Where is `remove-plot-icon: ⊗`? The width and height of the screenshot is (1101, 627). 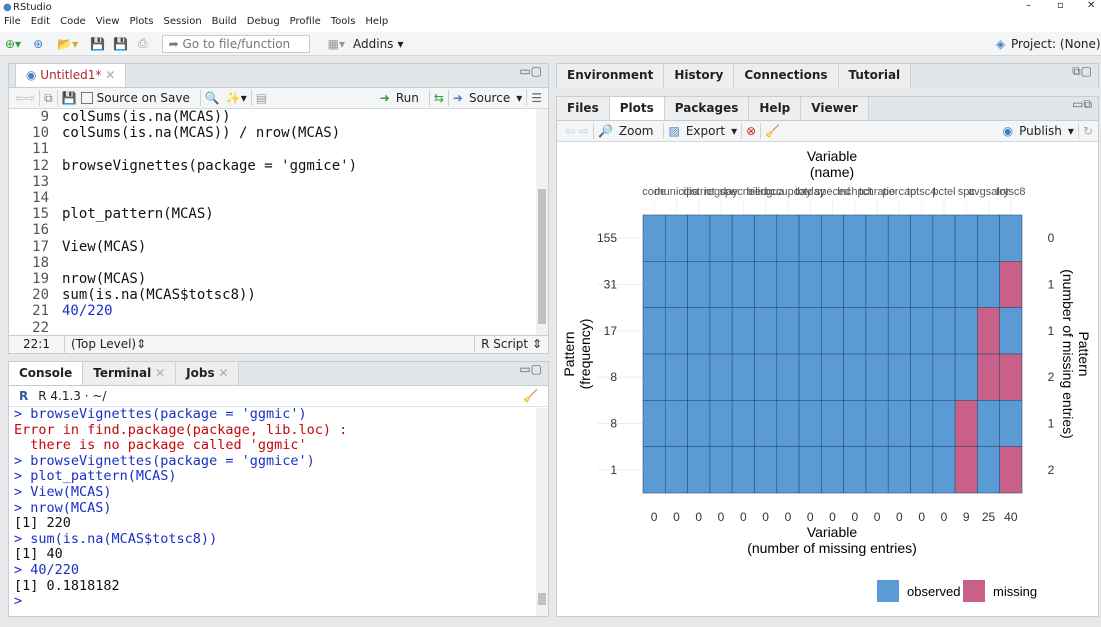
remove-plot-icon: ⊗ is located at coordinates (751, 131).